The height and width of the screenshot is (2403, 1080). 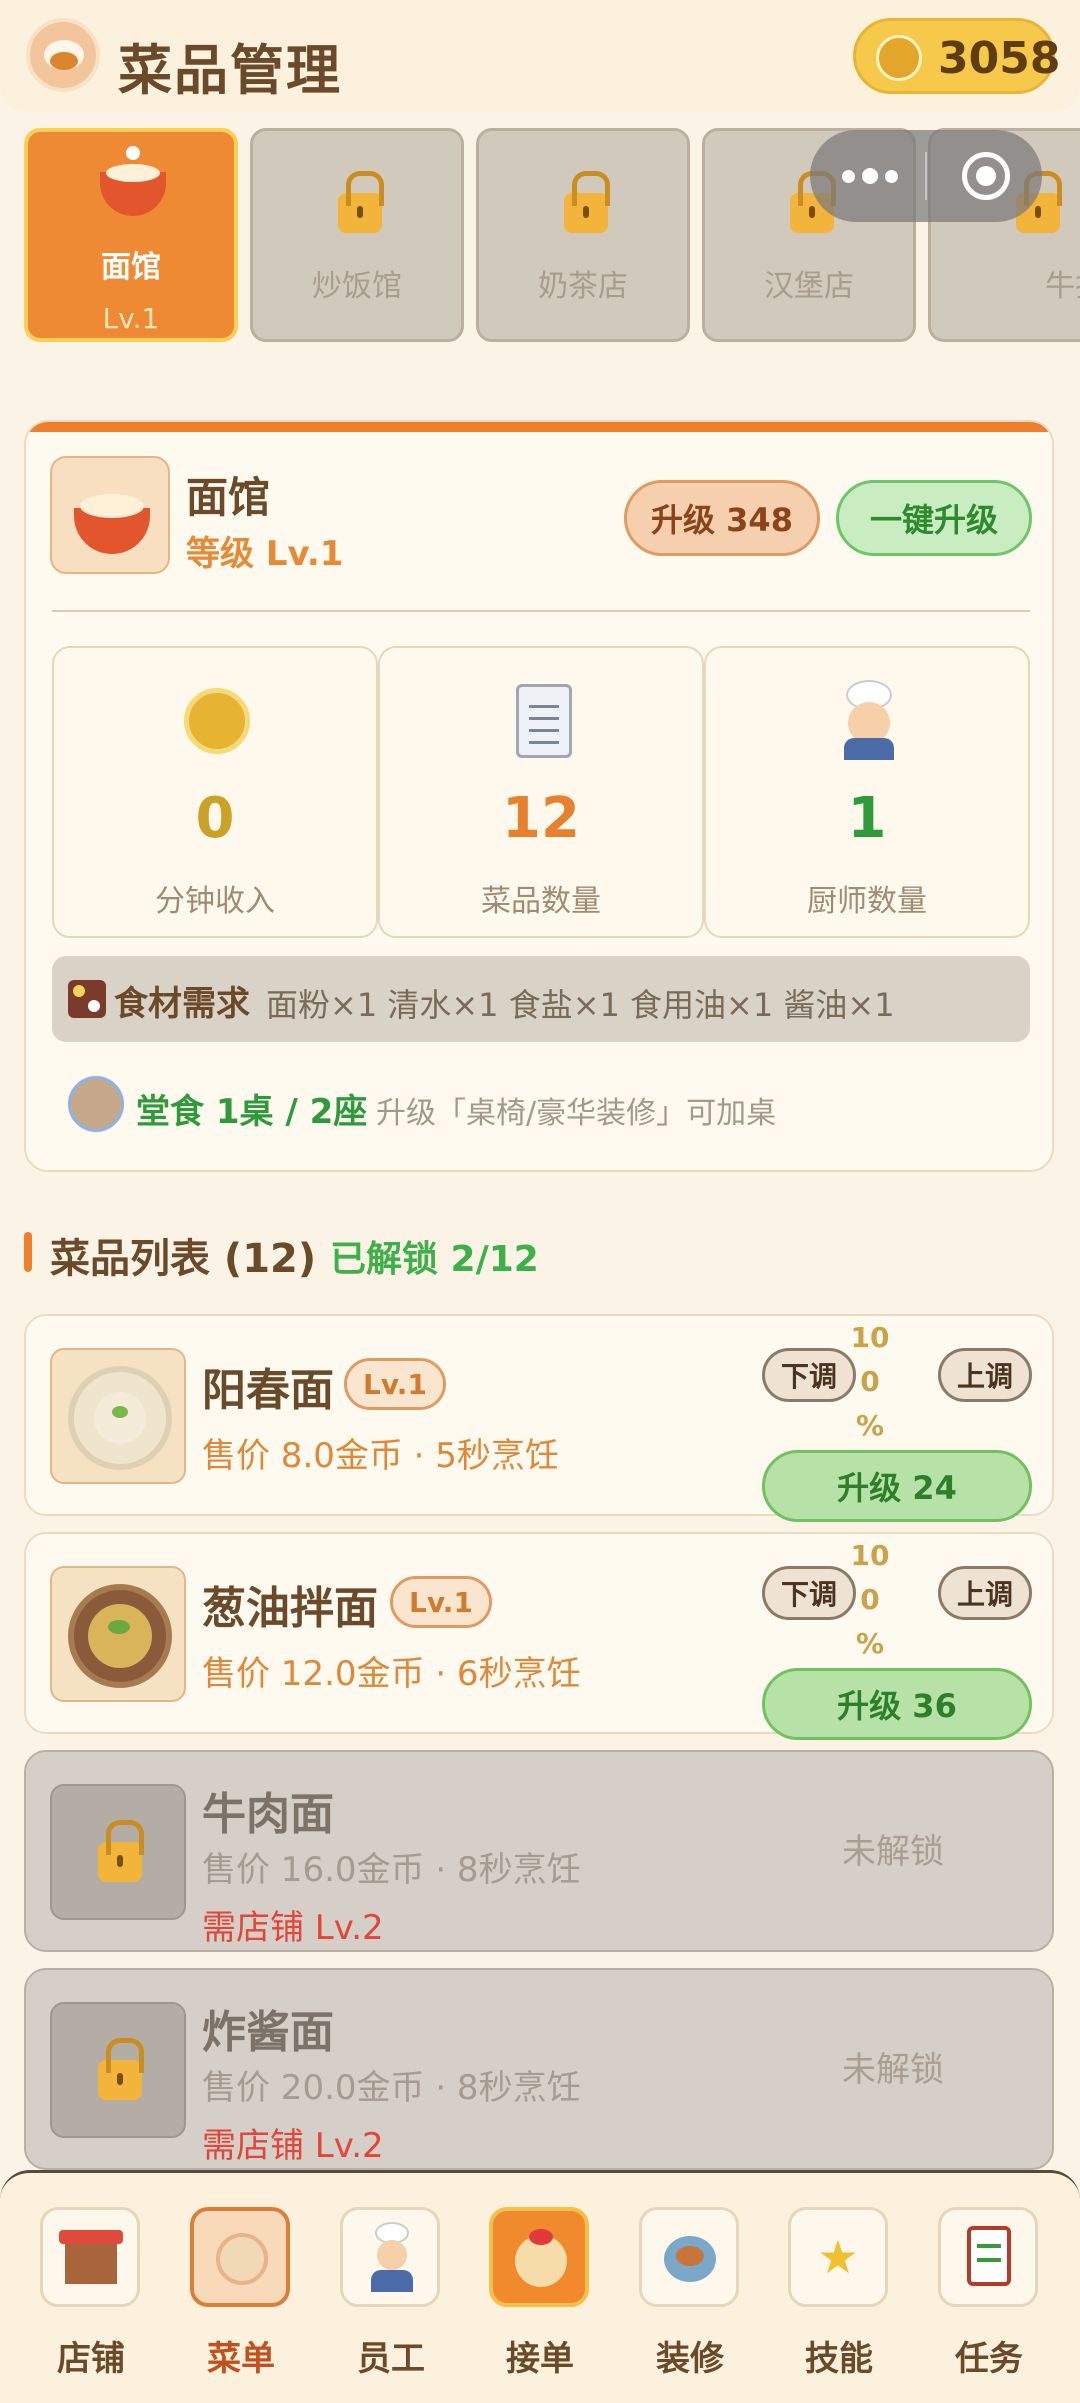 I want to click on upgrade-shop-button: 升级 348, so click(x=722, y=518).